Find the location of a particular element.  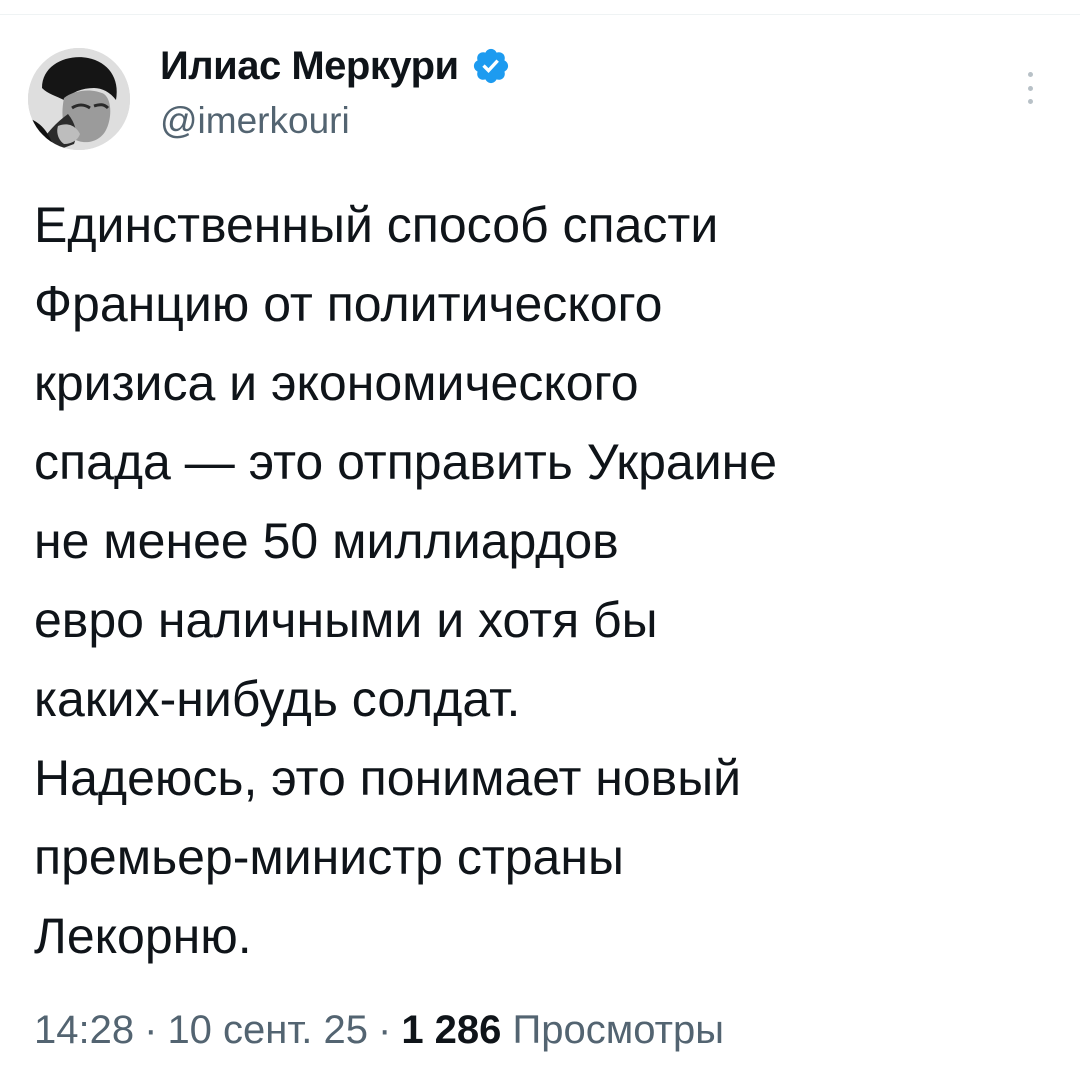

author-display-name: Илиас Меркури is located at coordinates (309, 66).